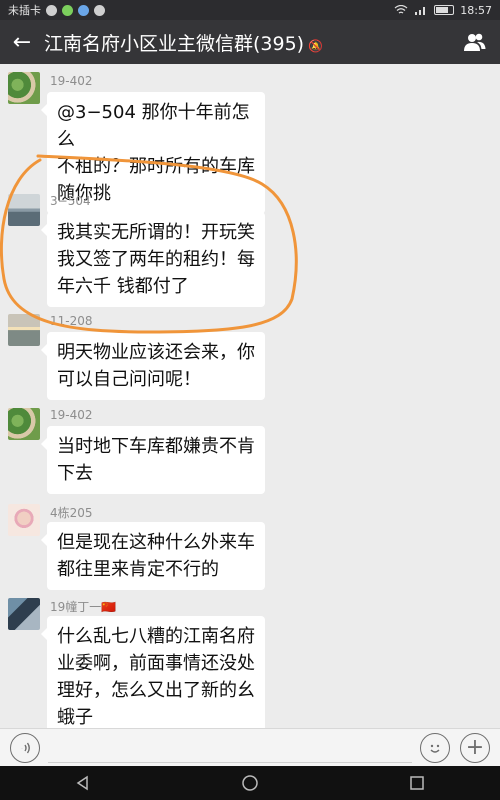 This screenshot has width=500, height=800. What do you see at coordinates (153, 672) in the screenshot?
I see `message-bubble: 什么乱七八糟的江南名府 业委啊，前面事情还没处 理好，怎么又出了新的幺 蛾子` at bounding box center [153, 672].